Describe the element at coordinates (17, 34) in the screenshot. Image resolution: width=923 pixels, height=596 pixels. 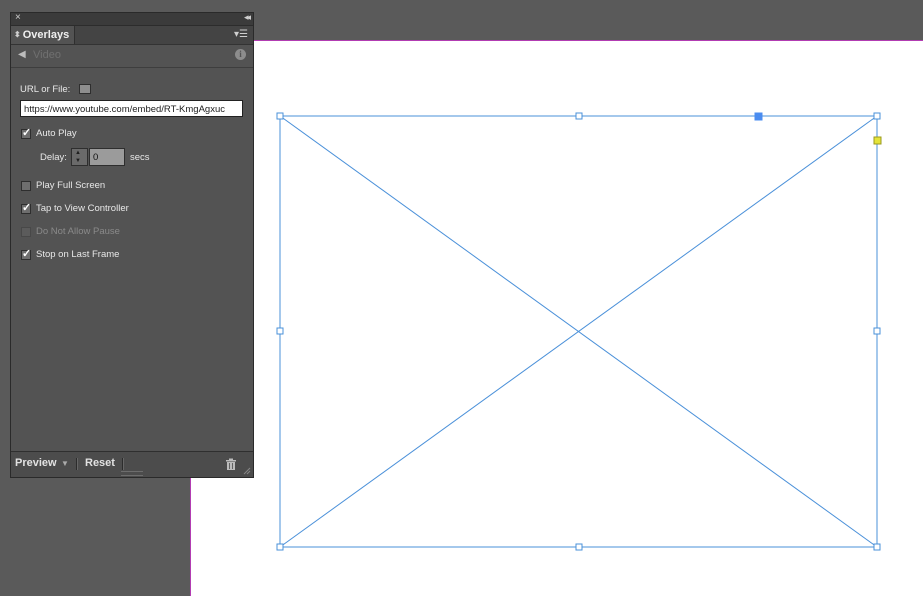
I see `tab-toggle-icon: ⬍` at that location.